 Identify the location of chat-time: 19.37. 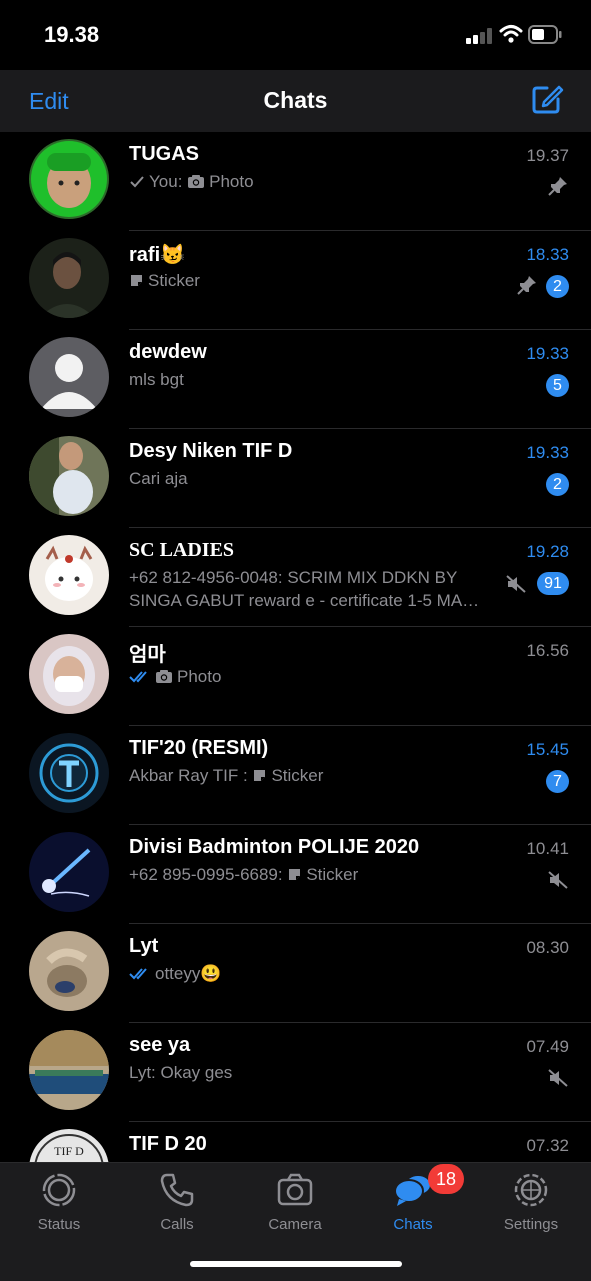
(547, 155).